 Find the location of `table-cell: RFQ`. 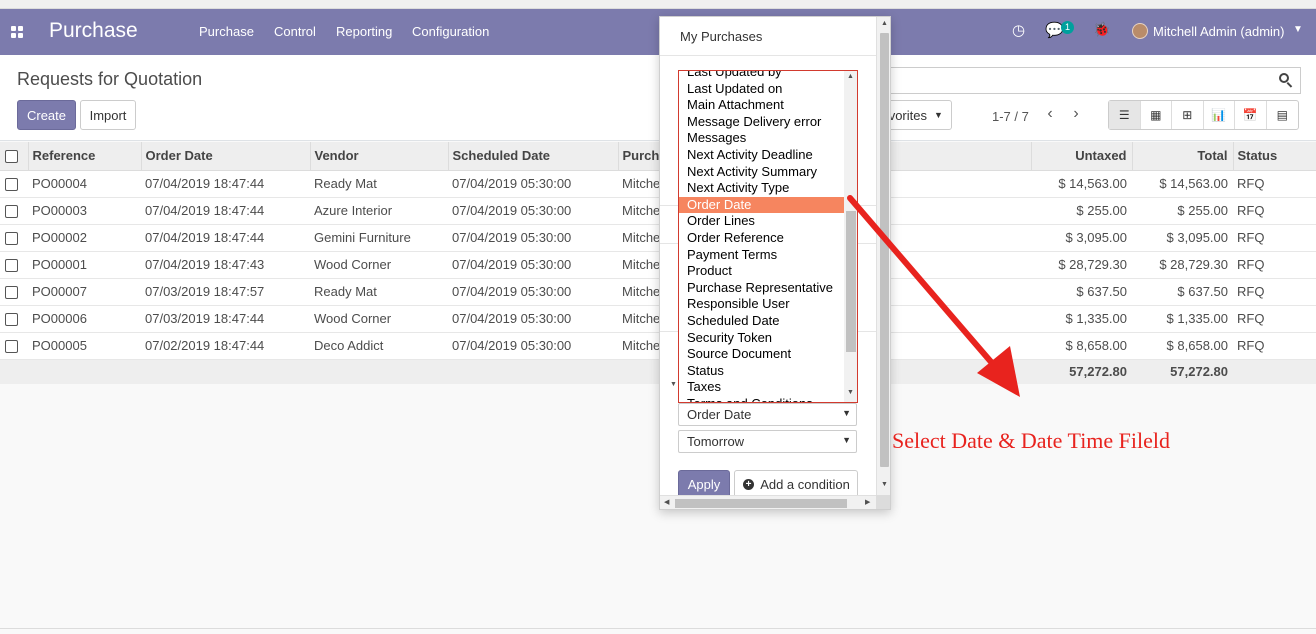

table-cell: RFQ is located at coordinates (1274, 238).